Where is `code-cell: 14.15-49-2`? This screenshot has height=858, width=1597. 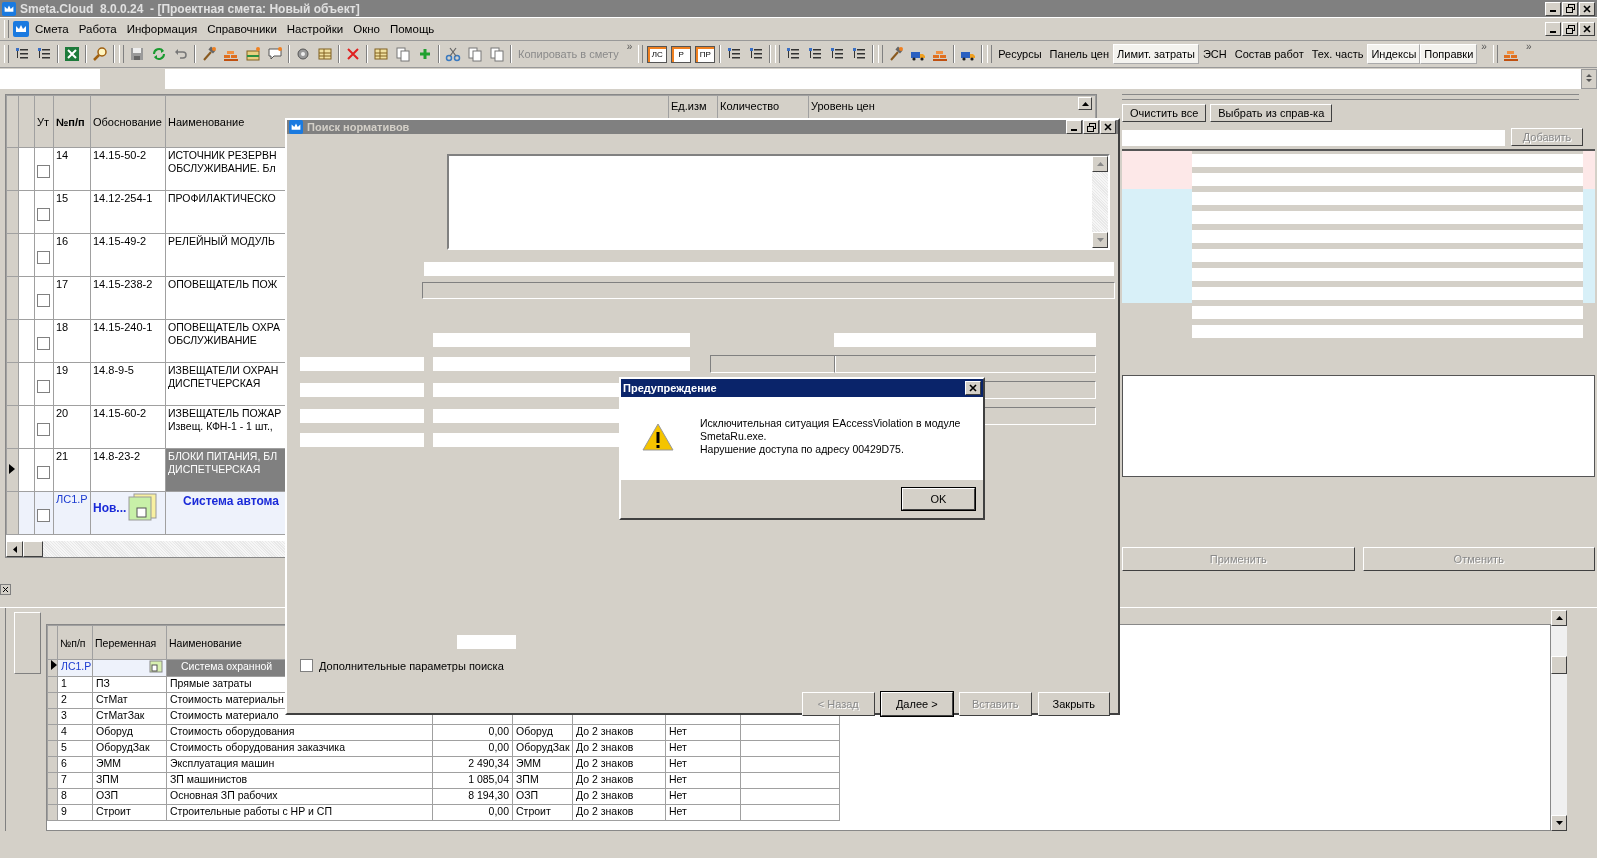
code-cell: 14.15-49-2 is located at coordinates (120, 241).